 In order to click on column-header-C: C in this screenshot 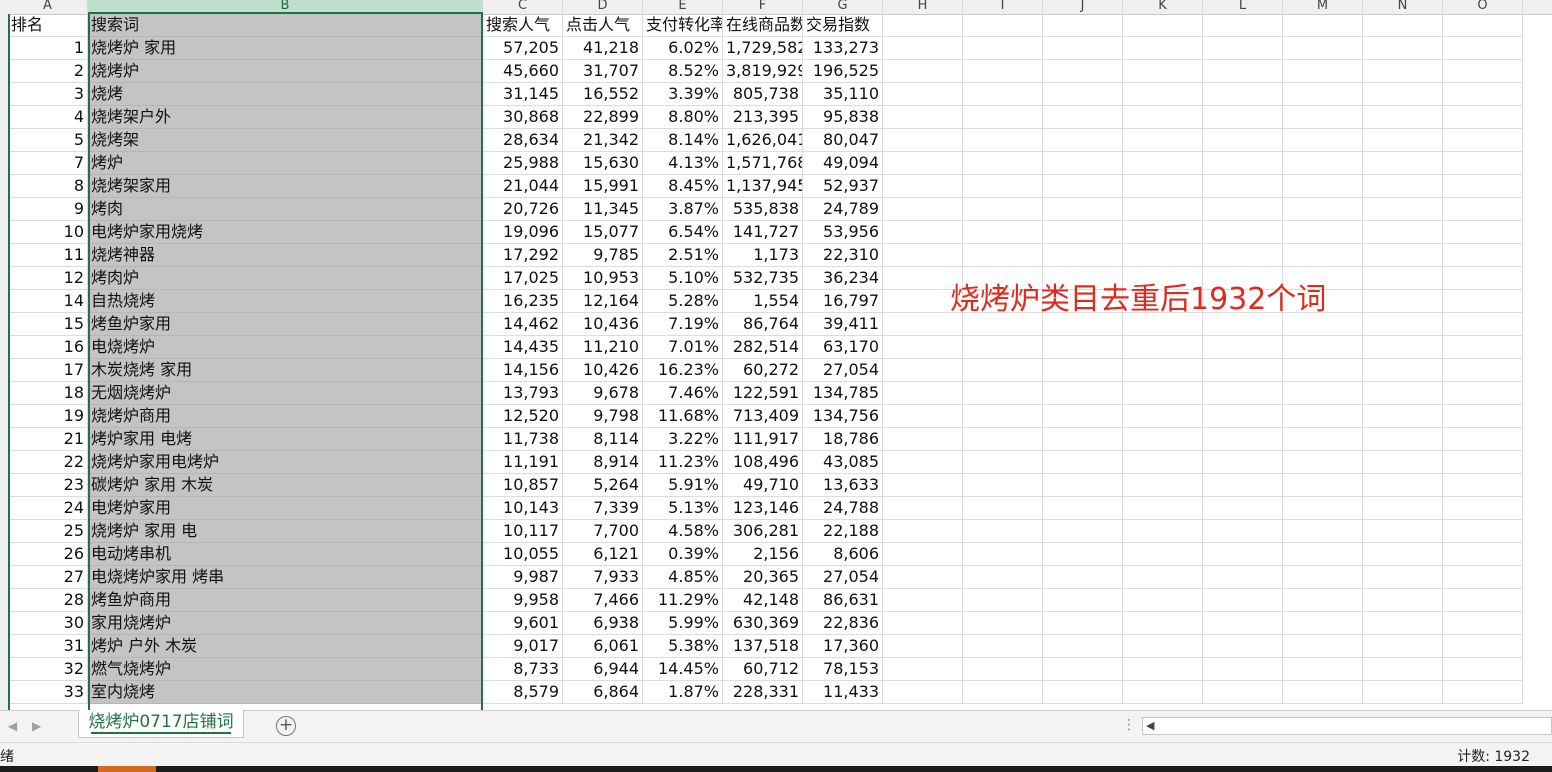, I will do `click(523, 7)`.